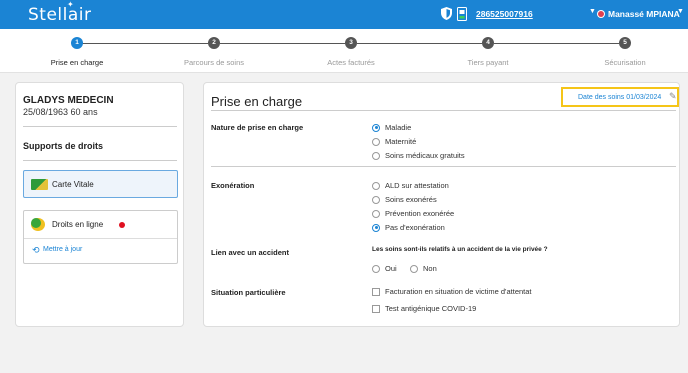 The height and width of the screenshot is (373, 688). Describe the element at coordinates (413, 213) in the screenshot. I see `exo-option-prevention: Prévention exonérée` at that location.